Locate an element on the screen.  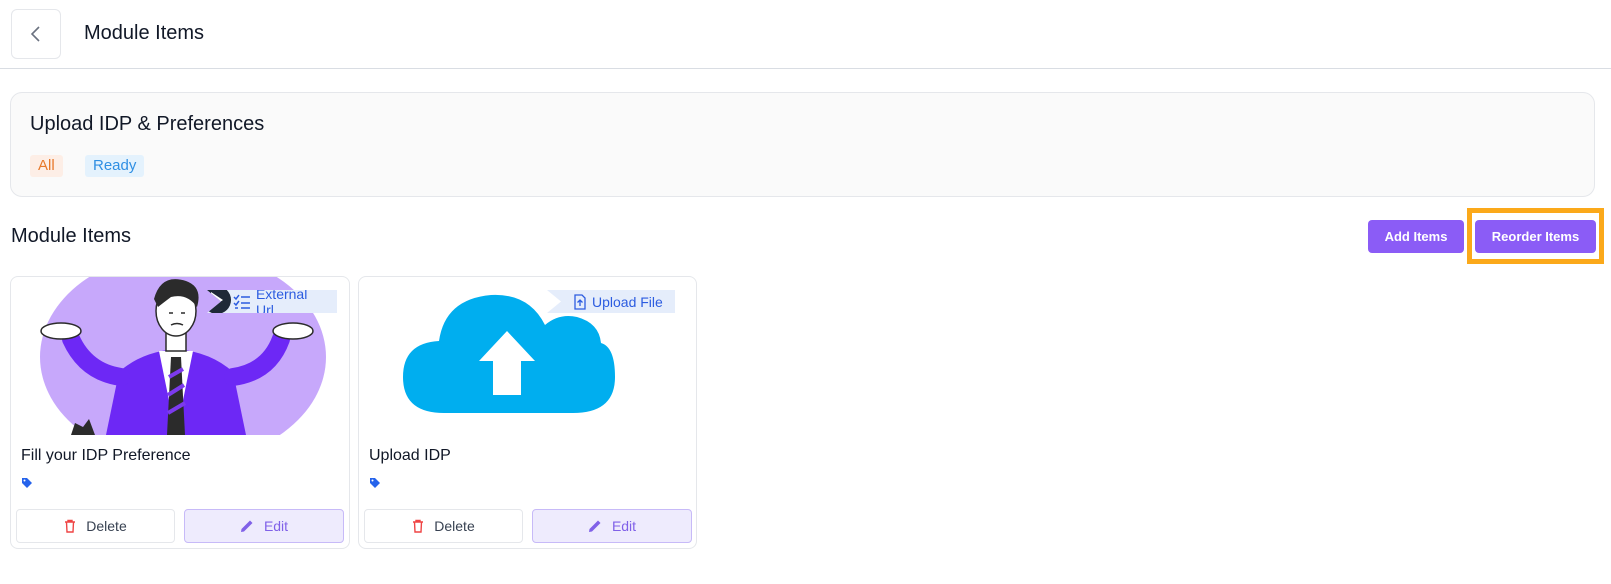
file-upload-icon is located at coordinates (580, 301).